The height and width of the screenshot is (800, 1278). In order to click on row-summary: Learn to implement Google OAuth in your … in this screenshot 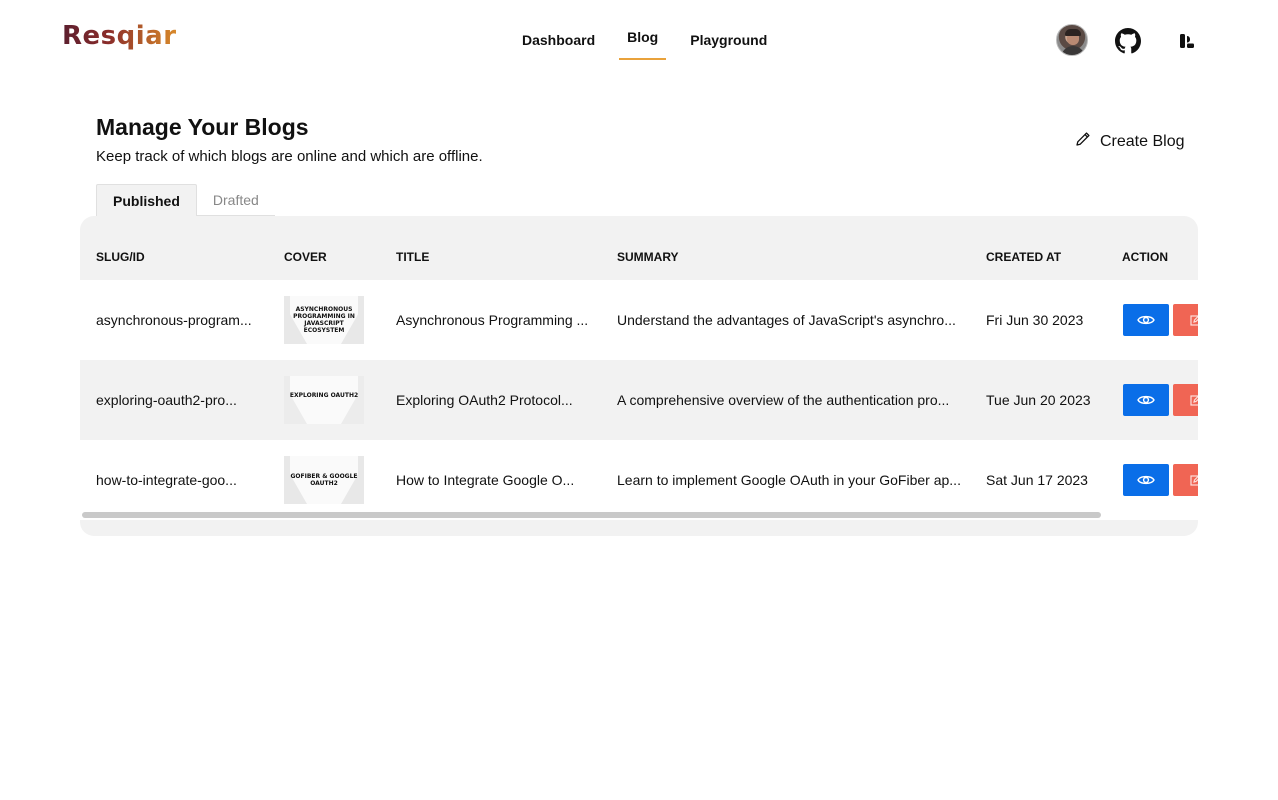, I will do `click(789, 480)`.